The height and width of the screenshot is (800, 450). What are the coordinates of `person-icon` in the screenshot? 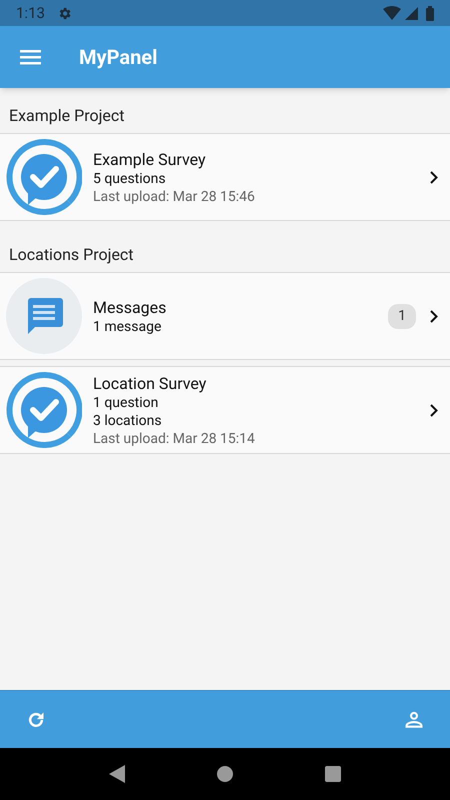 It's located at (414, 720).